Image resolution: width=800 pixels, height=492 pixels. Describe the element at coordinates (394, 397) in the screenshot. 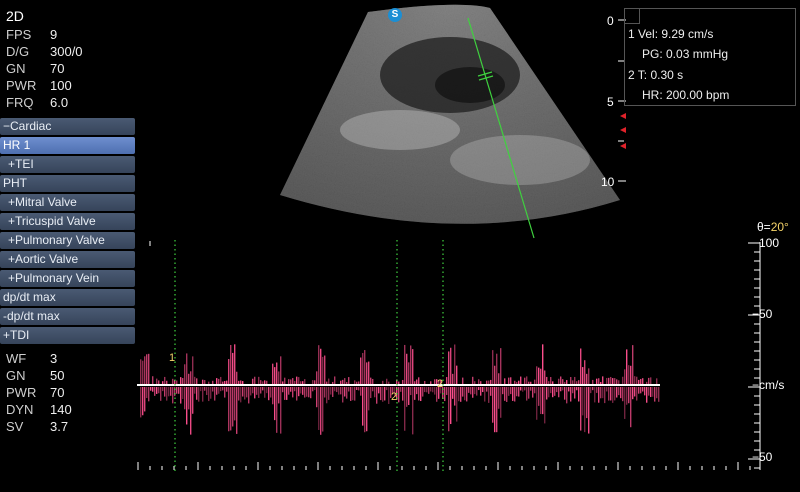

I see `caliper-marker-2a: 2` at that location.